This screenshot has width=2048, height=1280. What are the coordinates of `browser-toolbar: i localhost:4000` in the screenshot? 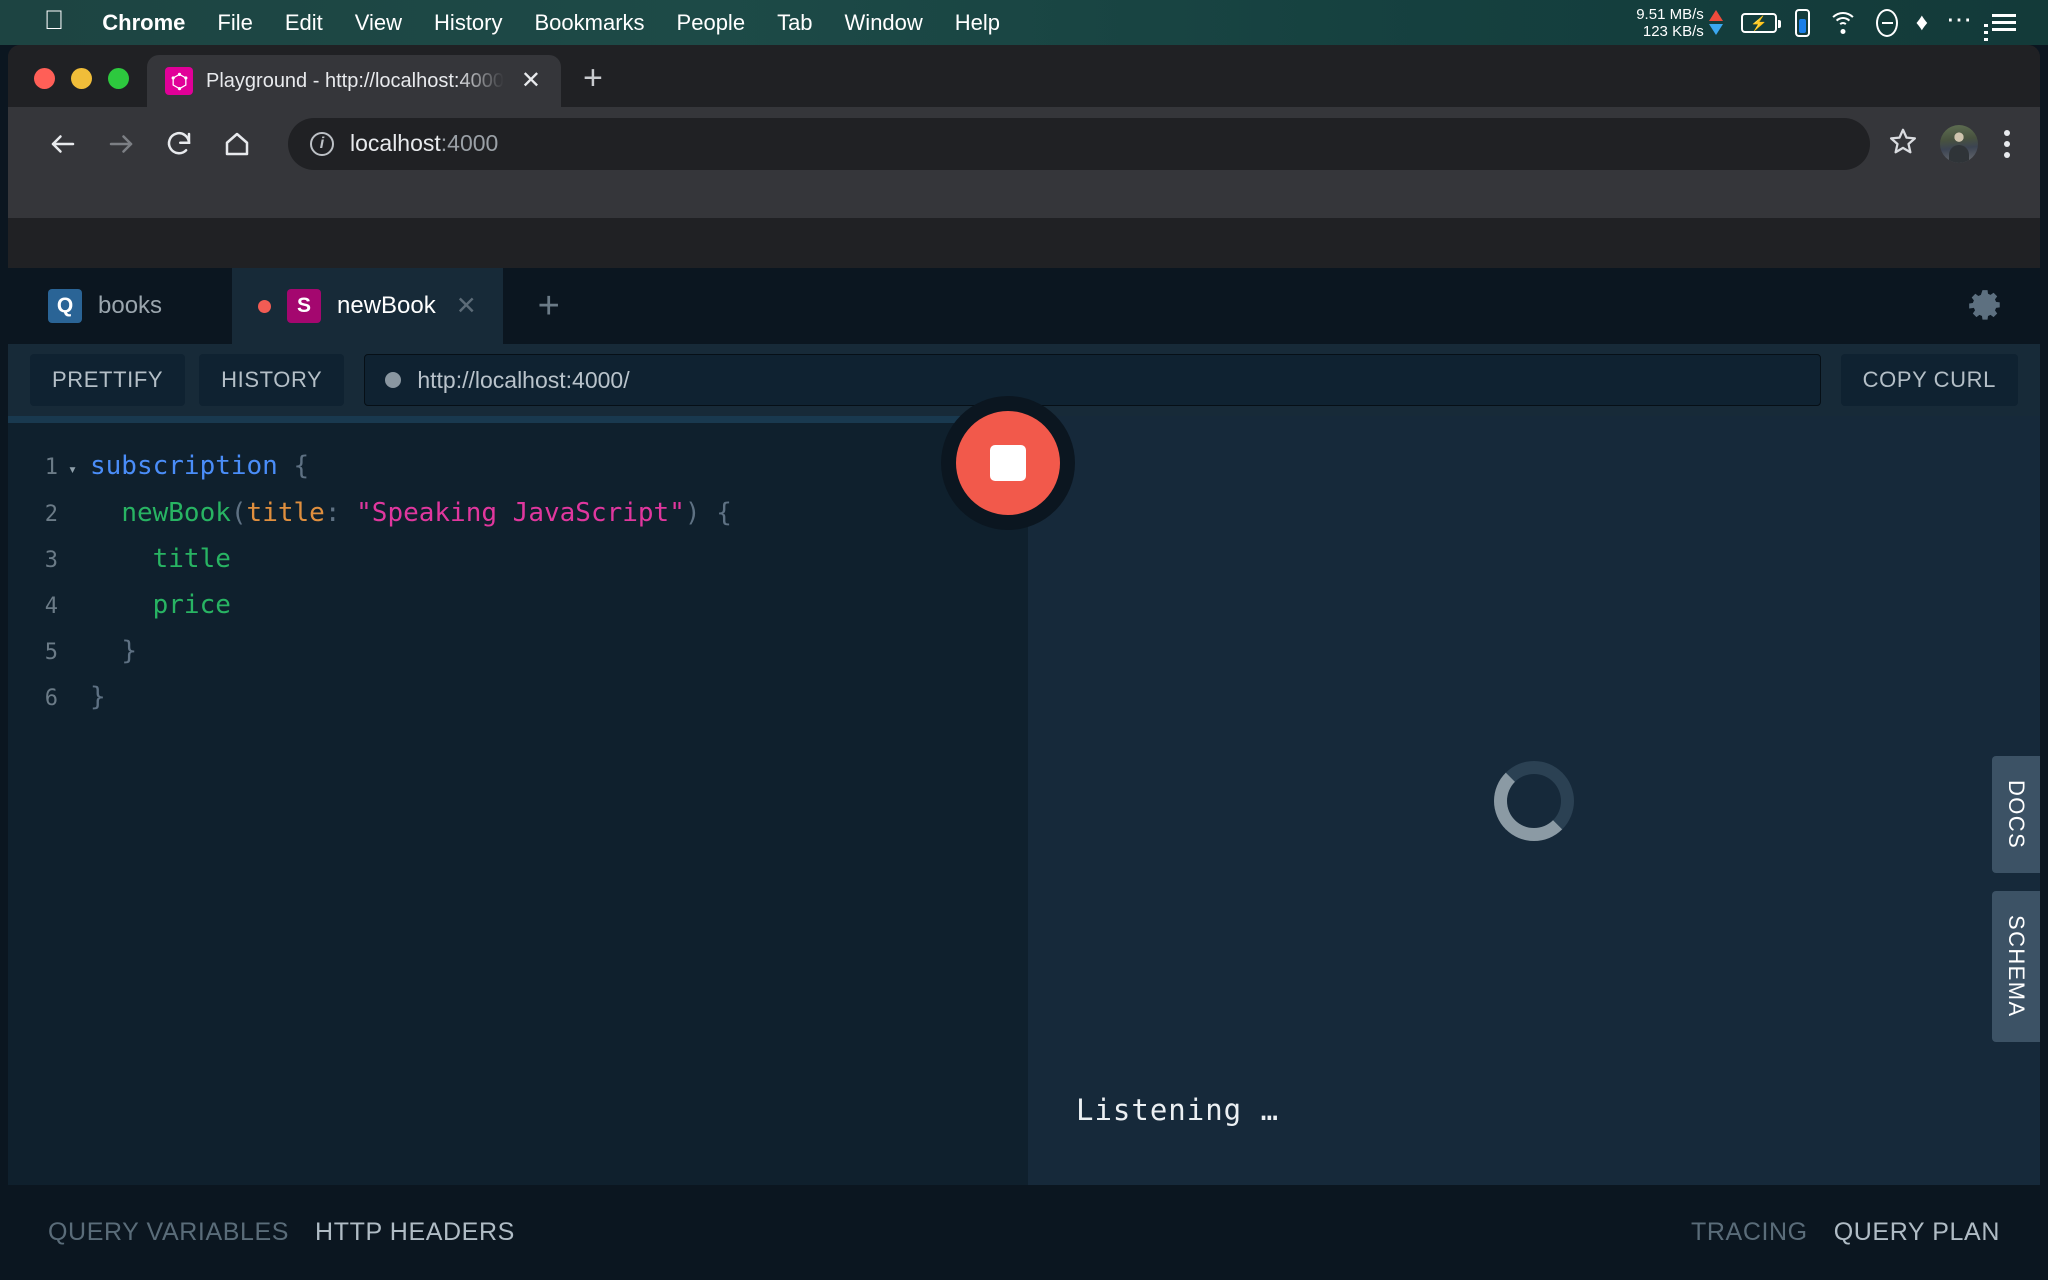 It's located at (1024, 143).